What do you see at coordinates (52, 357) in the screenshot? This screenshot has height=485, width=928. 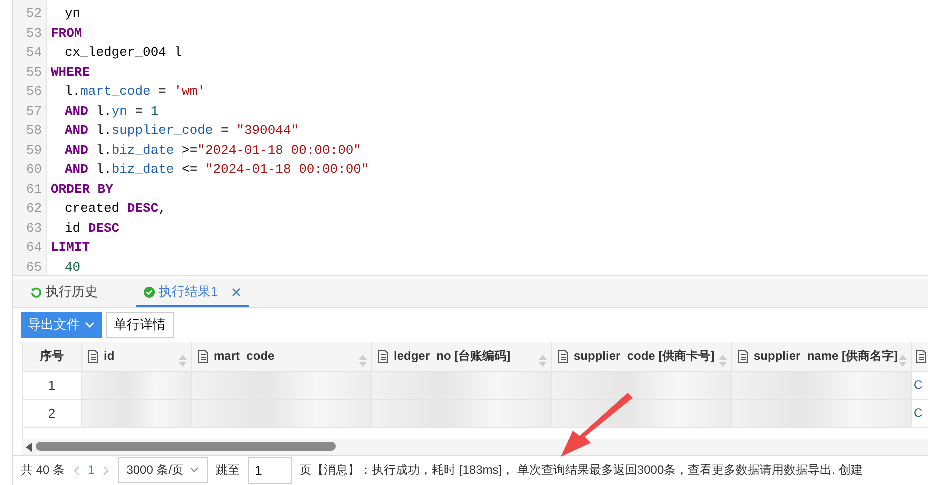 I see `column-header: 序号` at bounding box center [52, 357].